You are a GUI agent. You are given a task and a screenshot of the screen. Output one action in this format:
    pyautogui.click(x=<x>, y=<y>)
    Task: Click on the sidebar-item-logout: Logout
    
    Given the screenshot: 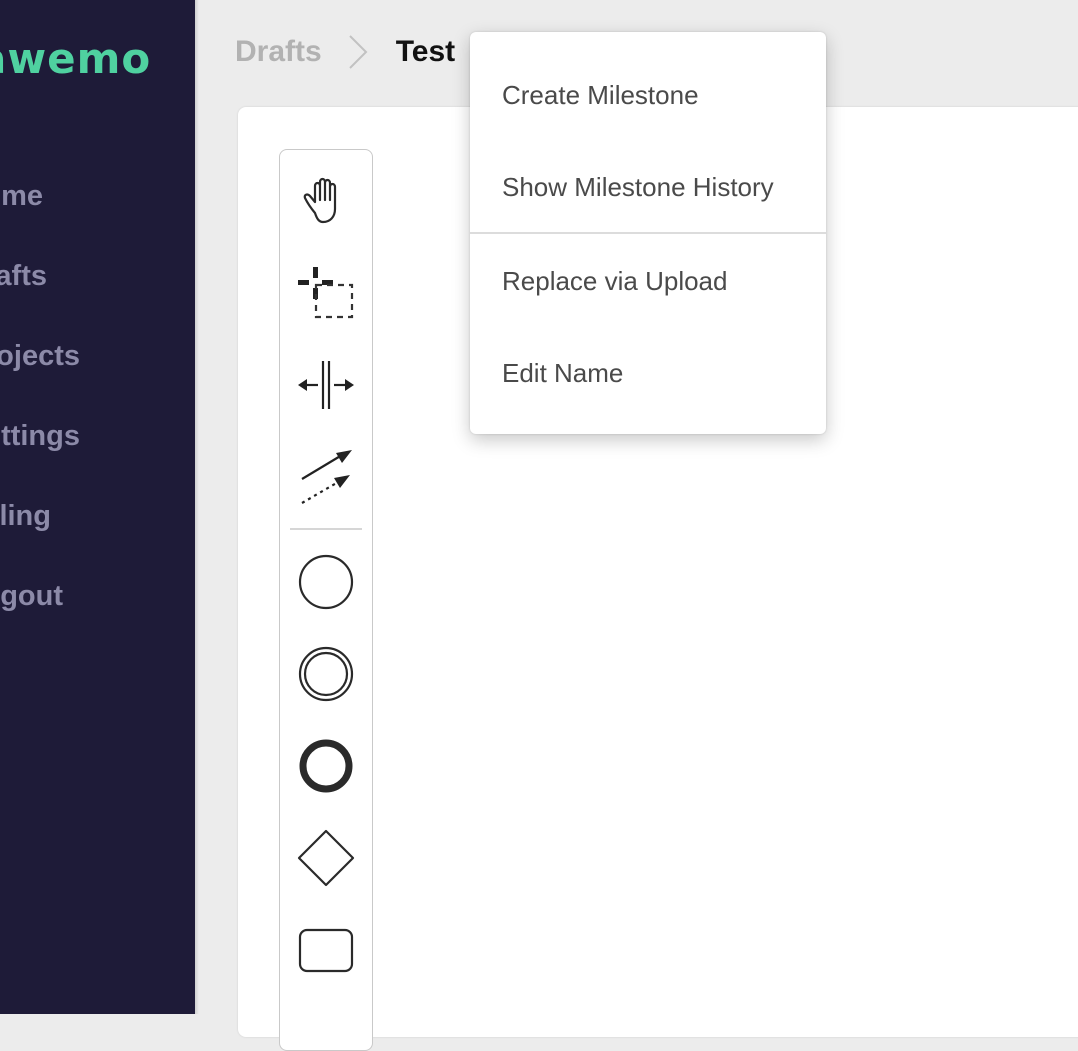 What is the action you would take?
    pyautogui.click(x=31, y=596)
    